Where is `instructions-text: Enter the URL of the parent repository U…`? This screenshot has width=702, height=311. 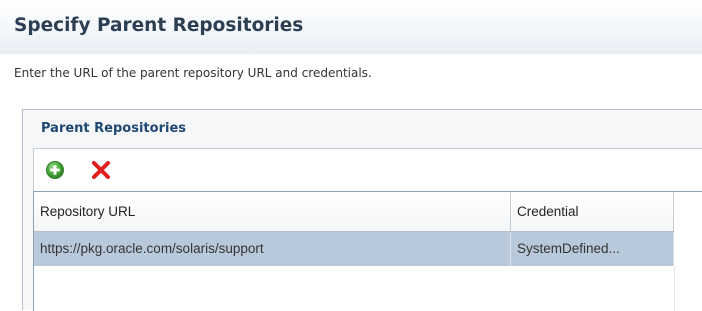
instructions-text: Enter the URL of the parent repository U… is located at coordinates (193, 73).